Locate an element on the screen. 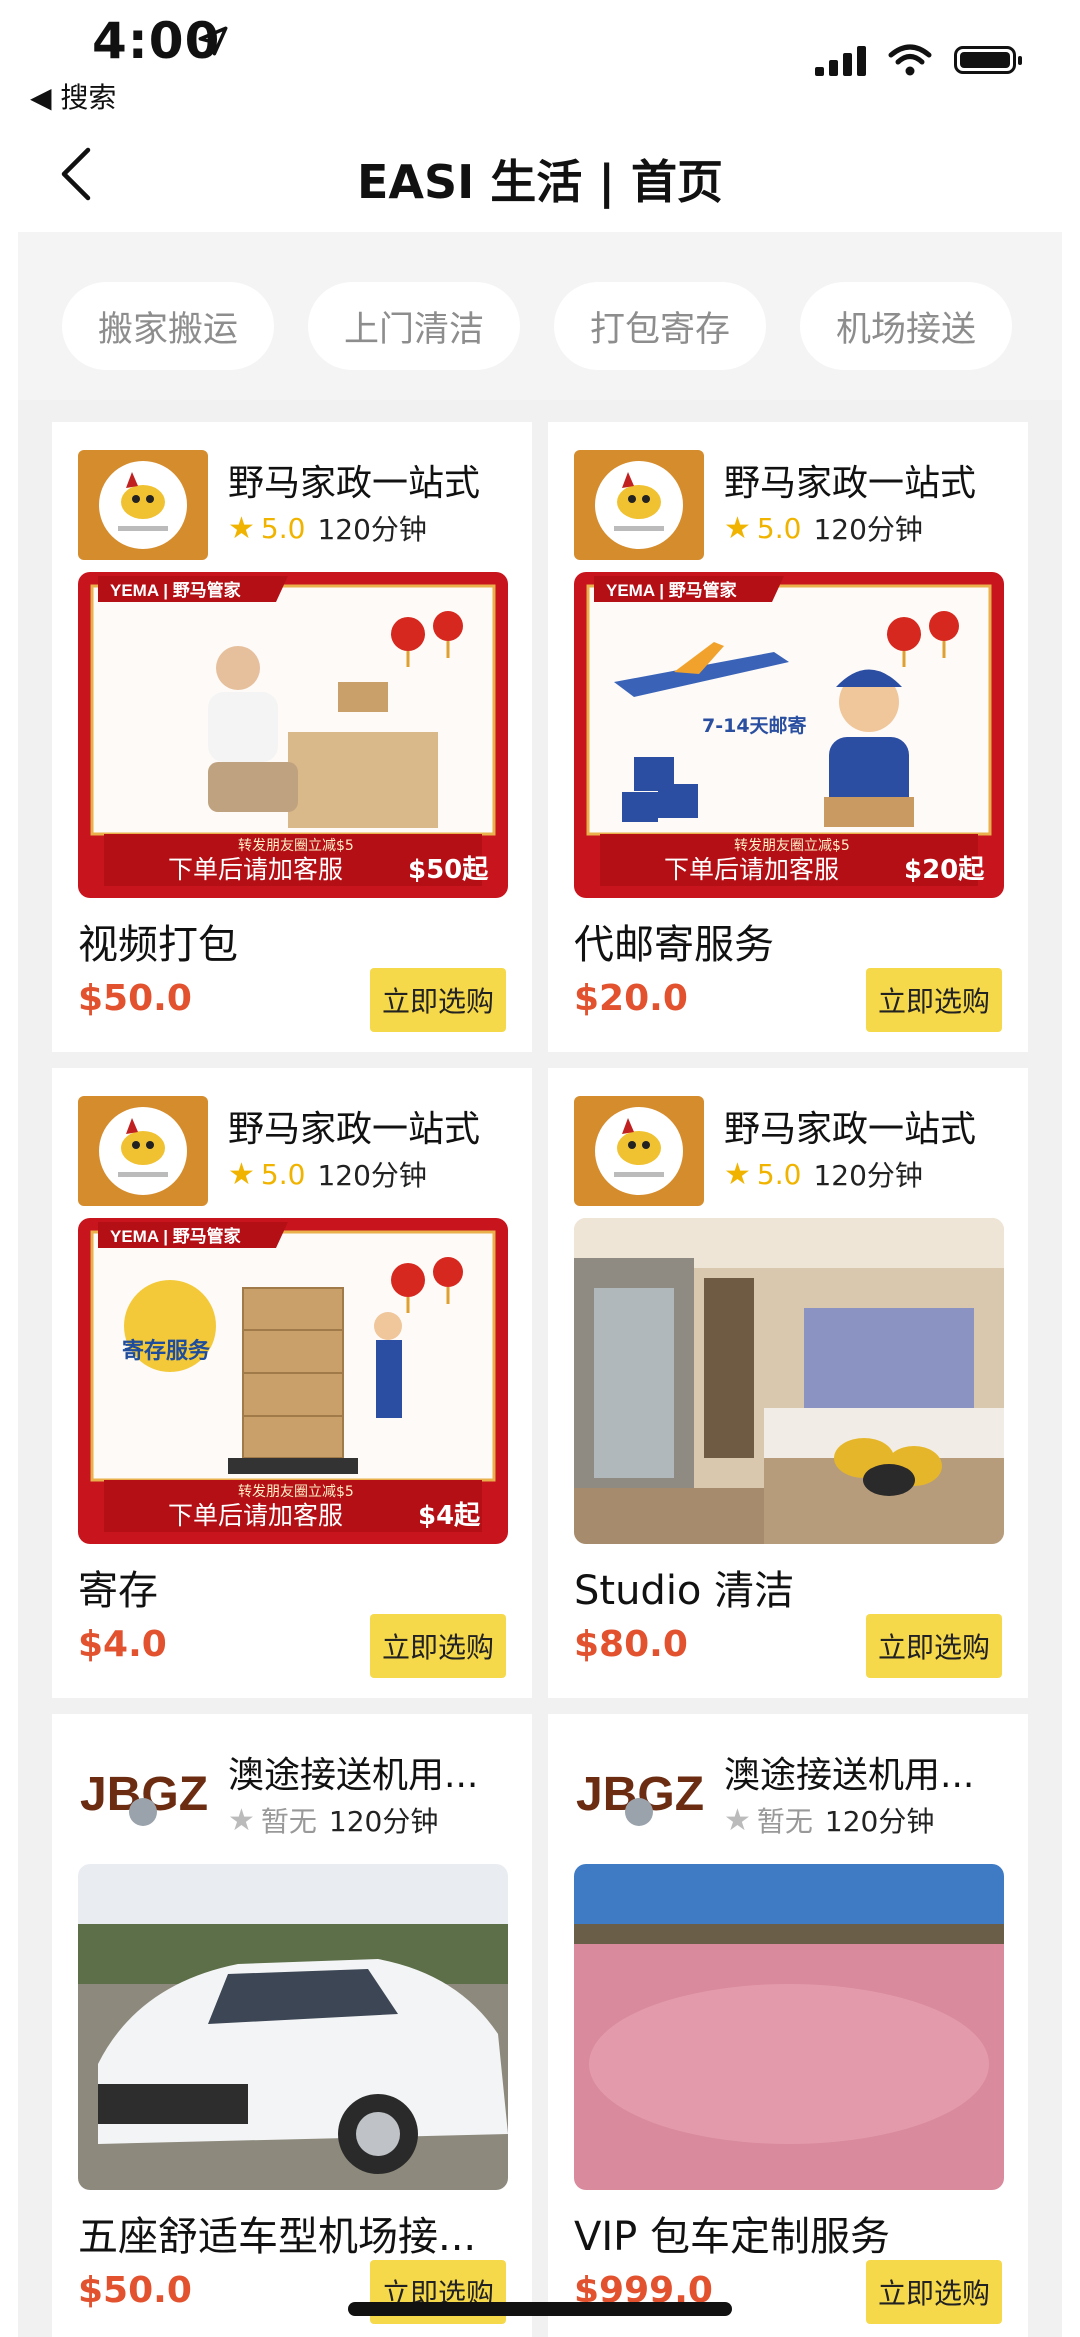 The height and width of the screenshot is (2337, 1080). system-icons is located at coordinates (918, 60).